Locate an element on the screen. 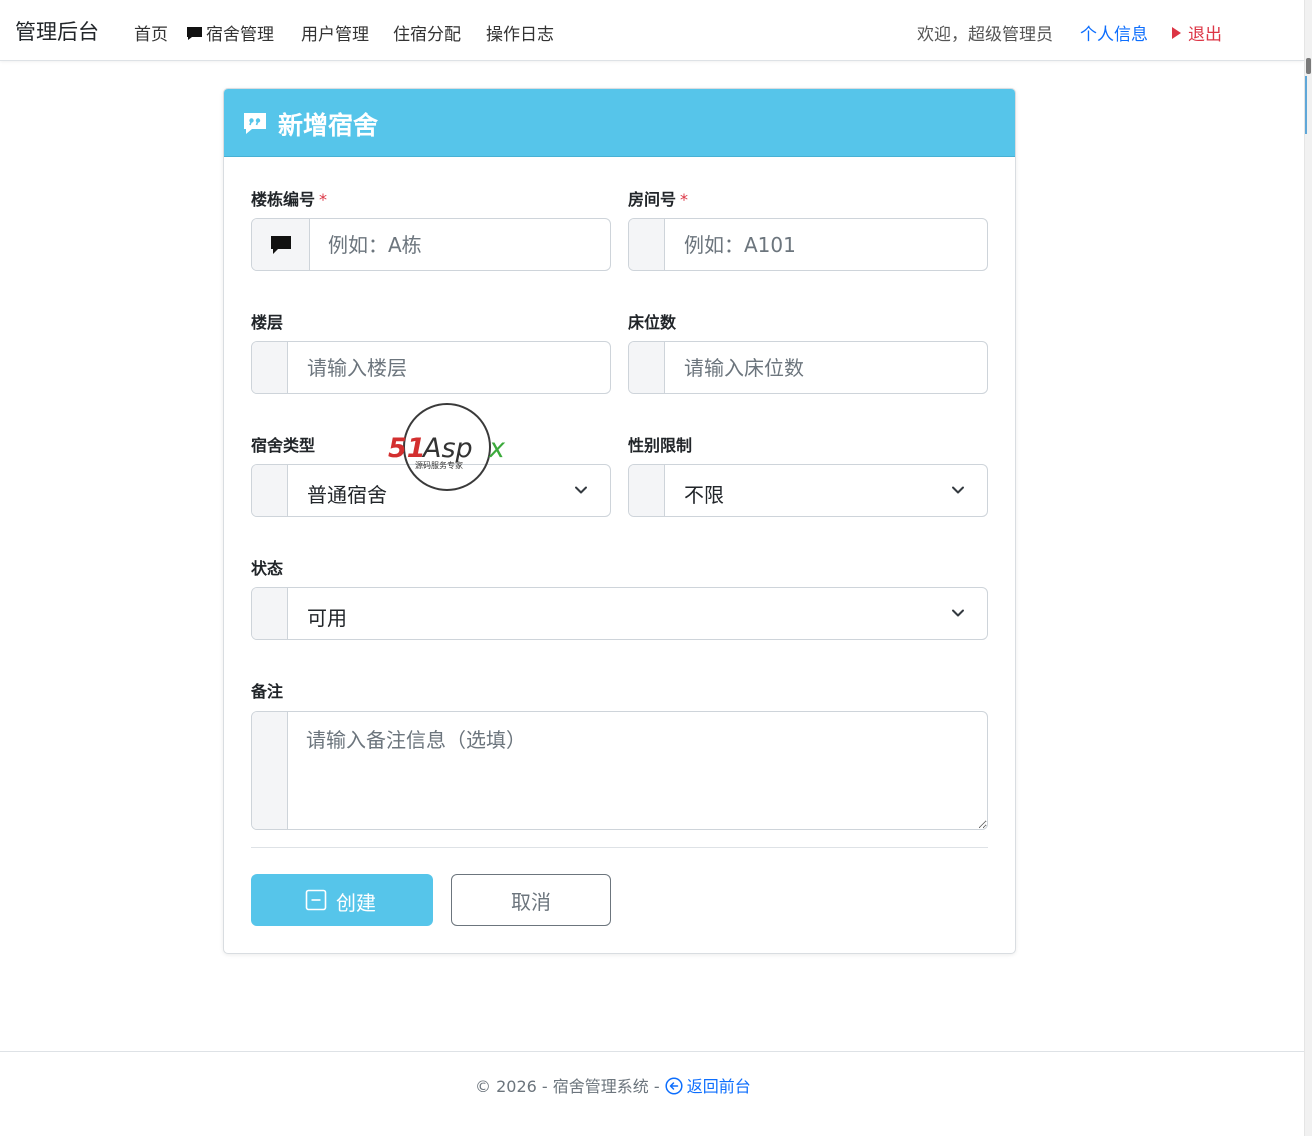 The image size is (1312, 1136). svg-text: Asp is located at coordinates (447, 448).